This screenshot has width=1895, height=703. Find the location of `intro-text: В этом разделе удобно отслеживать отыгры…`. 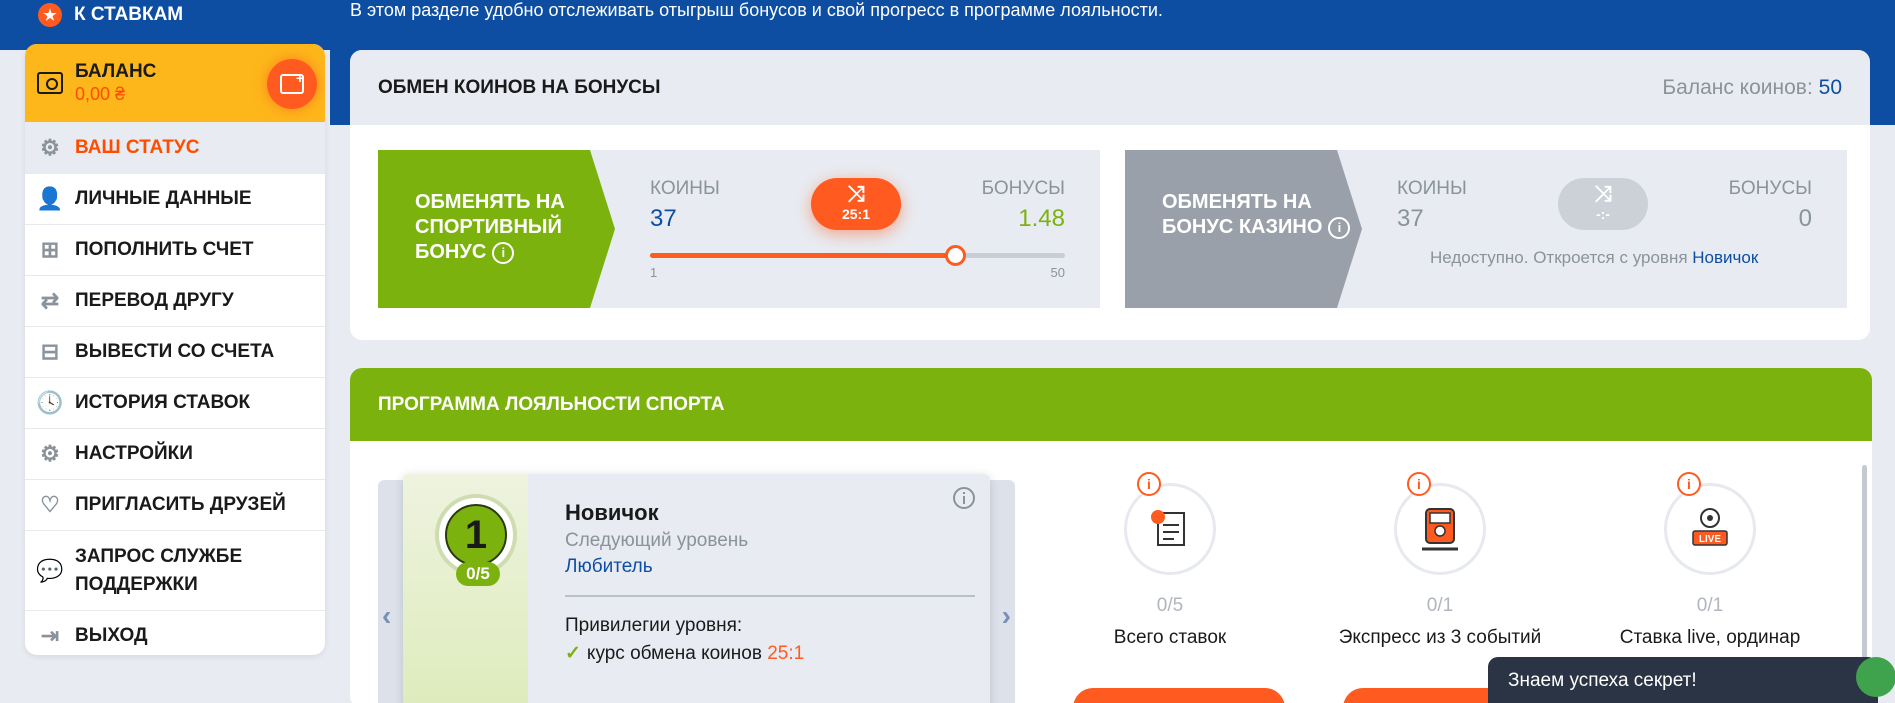

intro-text: В этом разделе удобно отслеживать отыгры… is located at coordinates (756, 10).